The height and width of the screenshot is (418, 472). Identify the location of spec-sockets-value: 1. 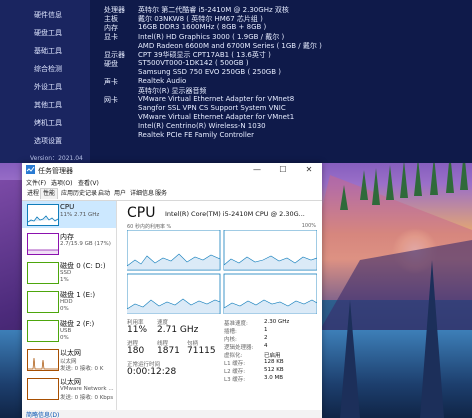
(266, 330).